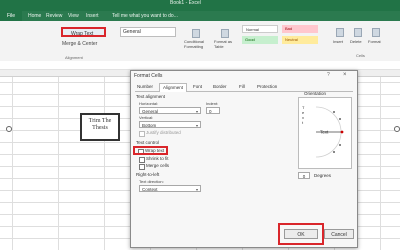 This screenshot has width=400, height=250. What do you see at coordinates (213, 110) in the screenshot?
I see `indent-stepper: 0` at bounding box center [213, 110].